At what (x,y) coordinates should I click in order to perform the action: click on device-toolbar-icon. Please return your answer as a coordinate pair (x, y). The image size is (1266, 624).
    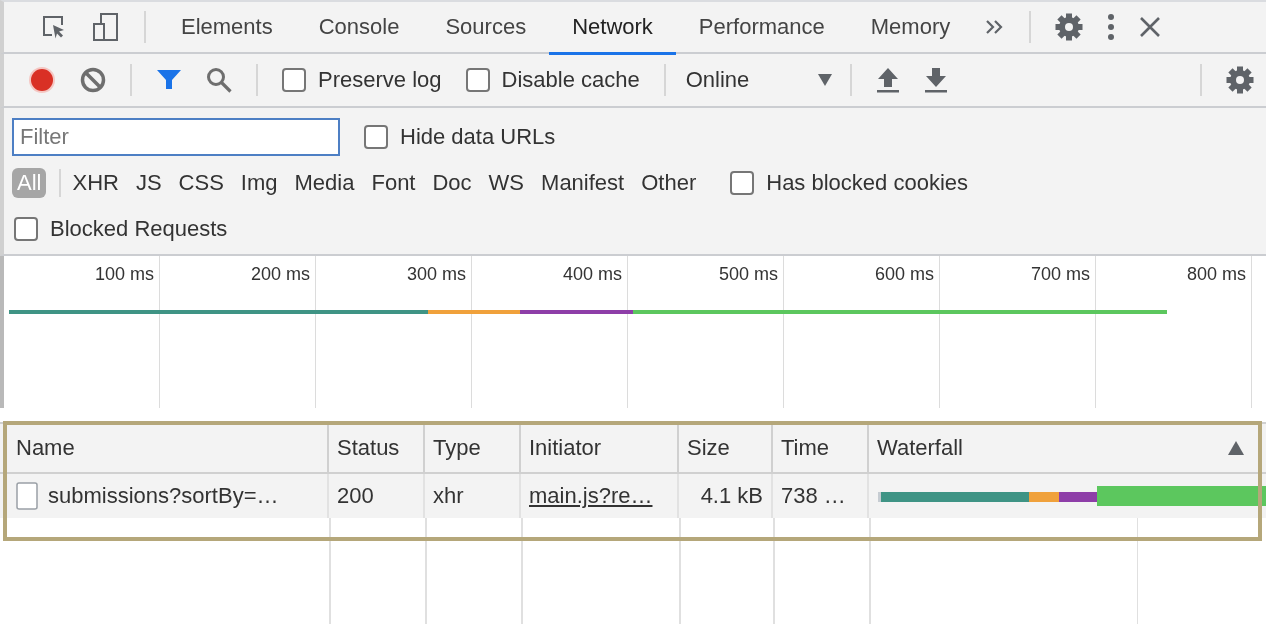
    Looking at the image, I should click on (106, 27).